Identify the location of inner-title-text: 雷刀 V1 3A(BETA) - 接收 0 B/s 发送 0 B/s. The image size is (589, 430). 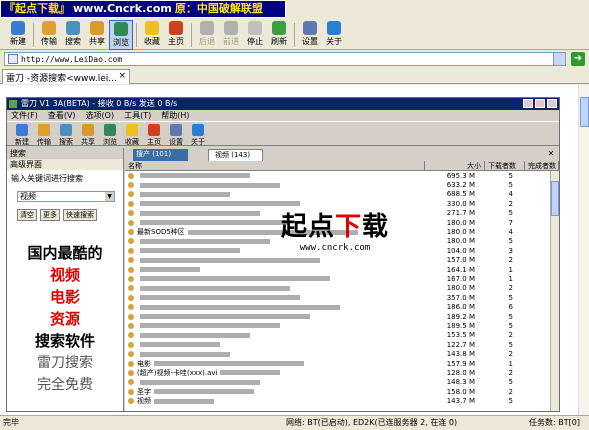
(99, 103).